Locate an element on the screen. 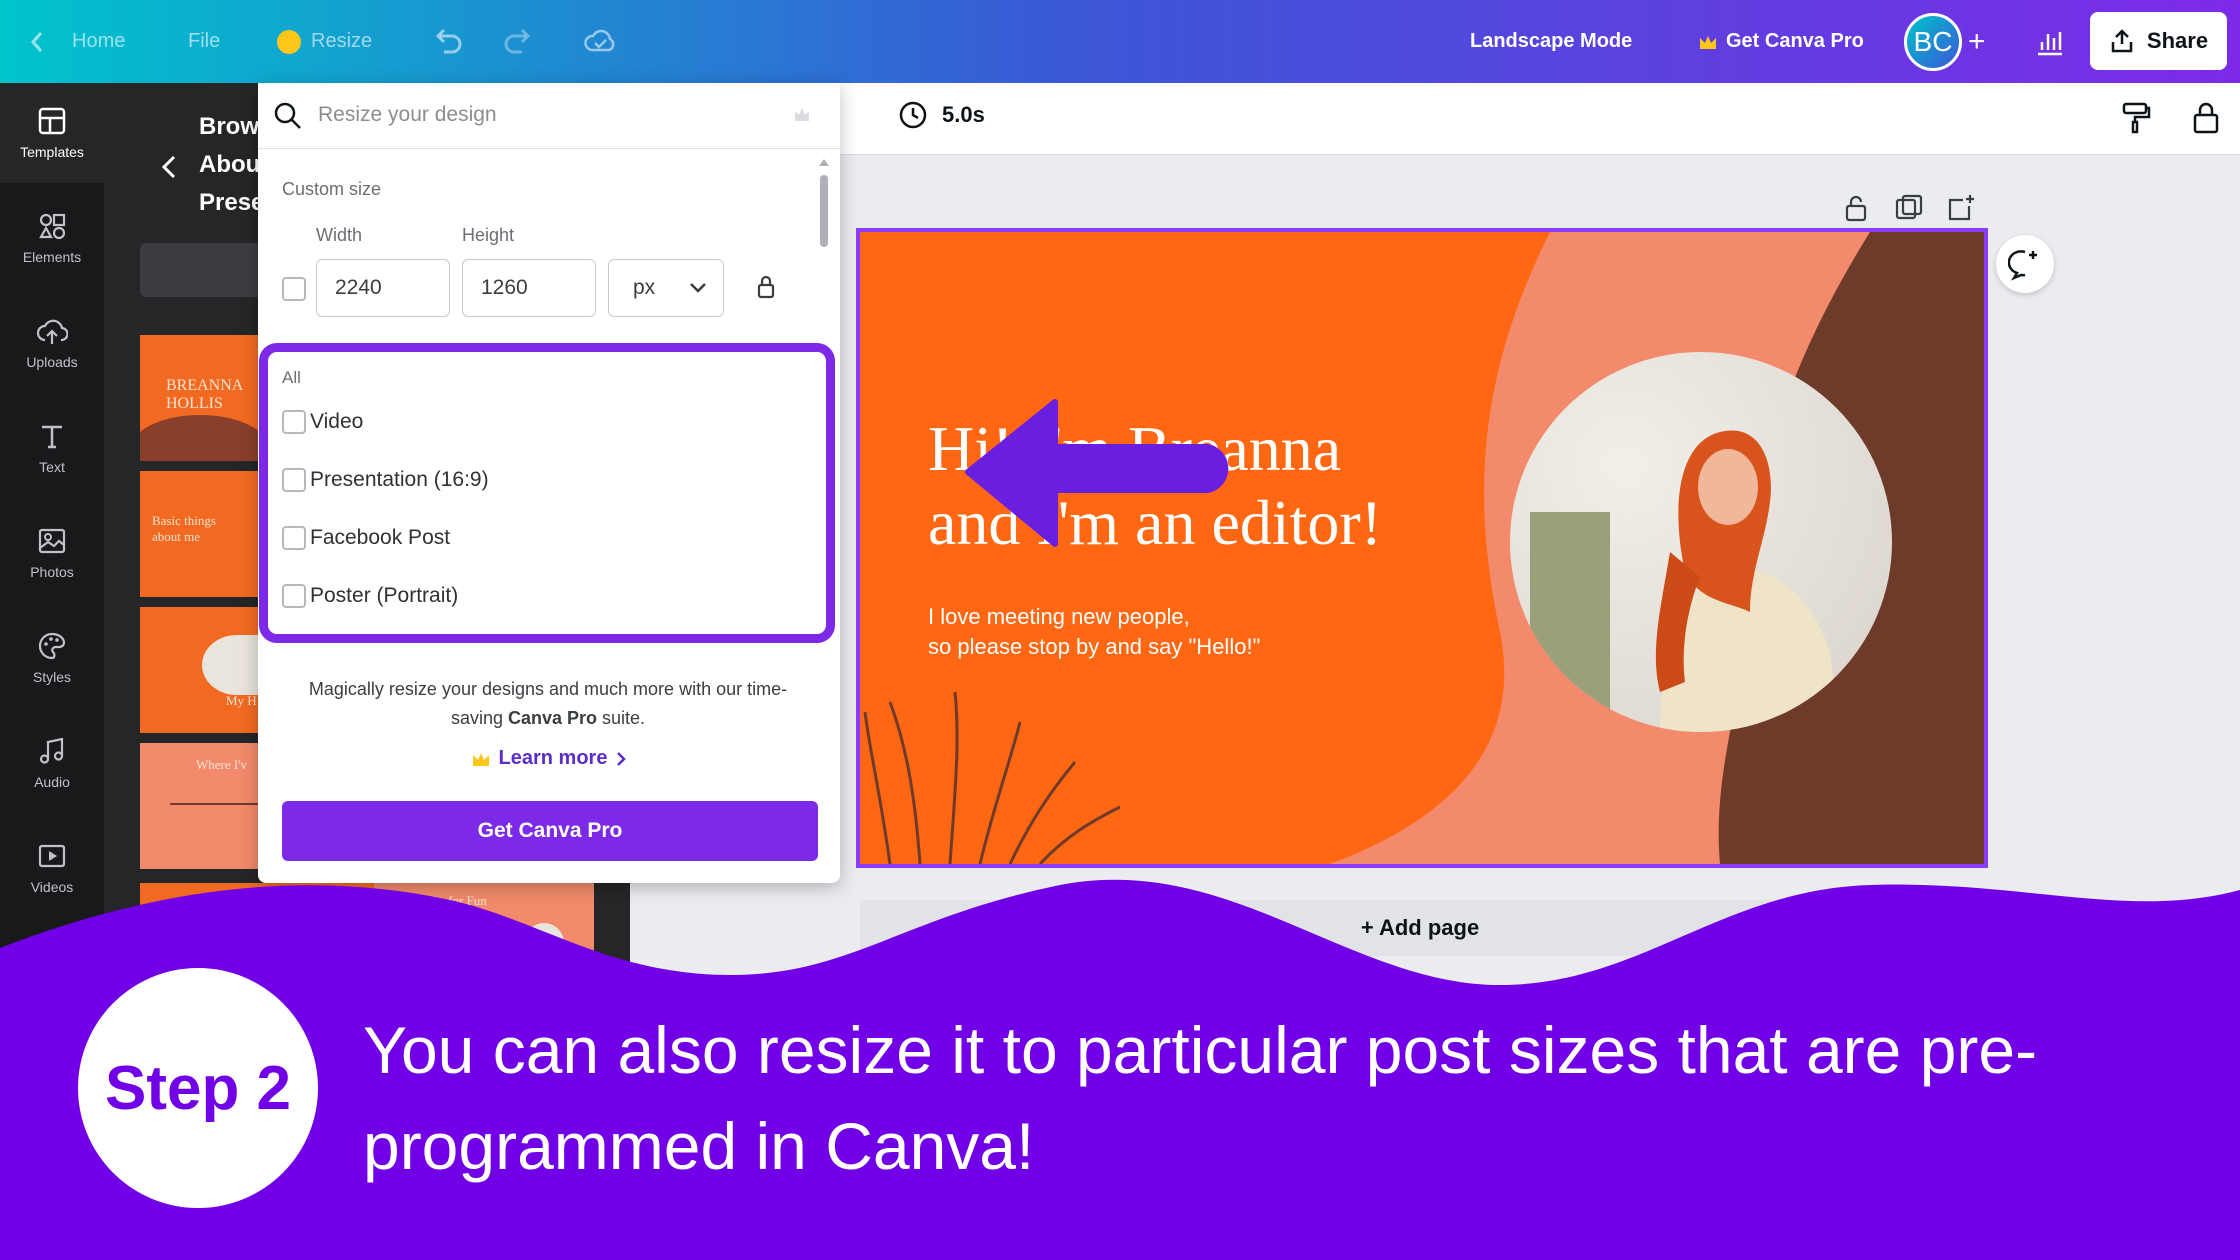  share-button: Share is located at coordinates (2158, 41).